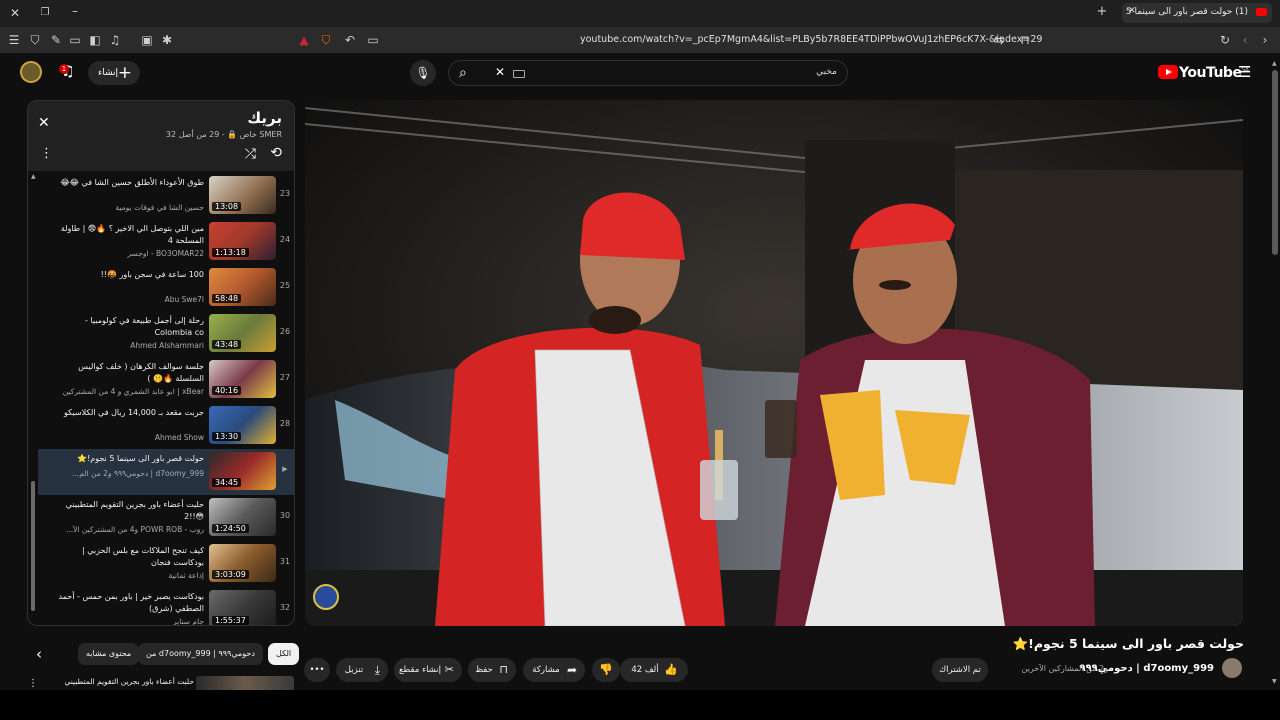 This screenshot has width=1280, height=720. What do you see at coordinates (129, 207) in the screenshot?
I see `item-channel: حسين الشا في فوقات يومية` at bounding box center [129, 207].